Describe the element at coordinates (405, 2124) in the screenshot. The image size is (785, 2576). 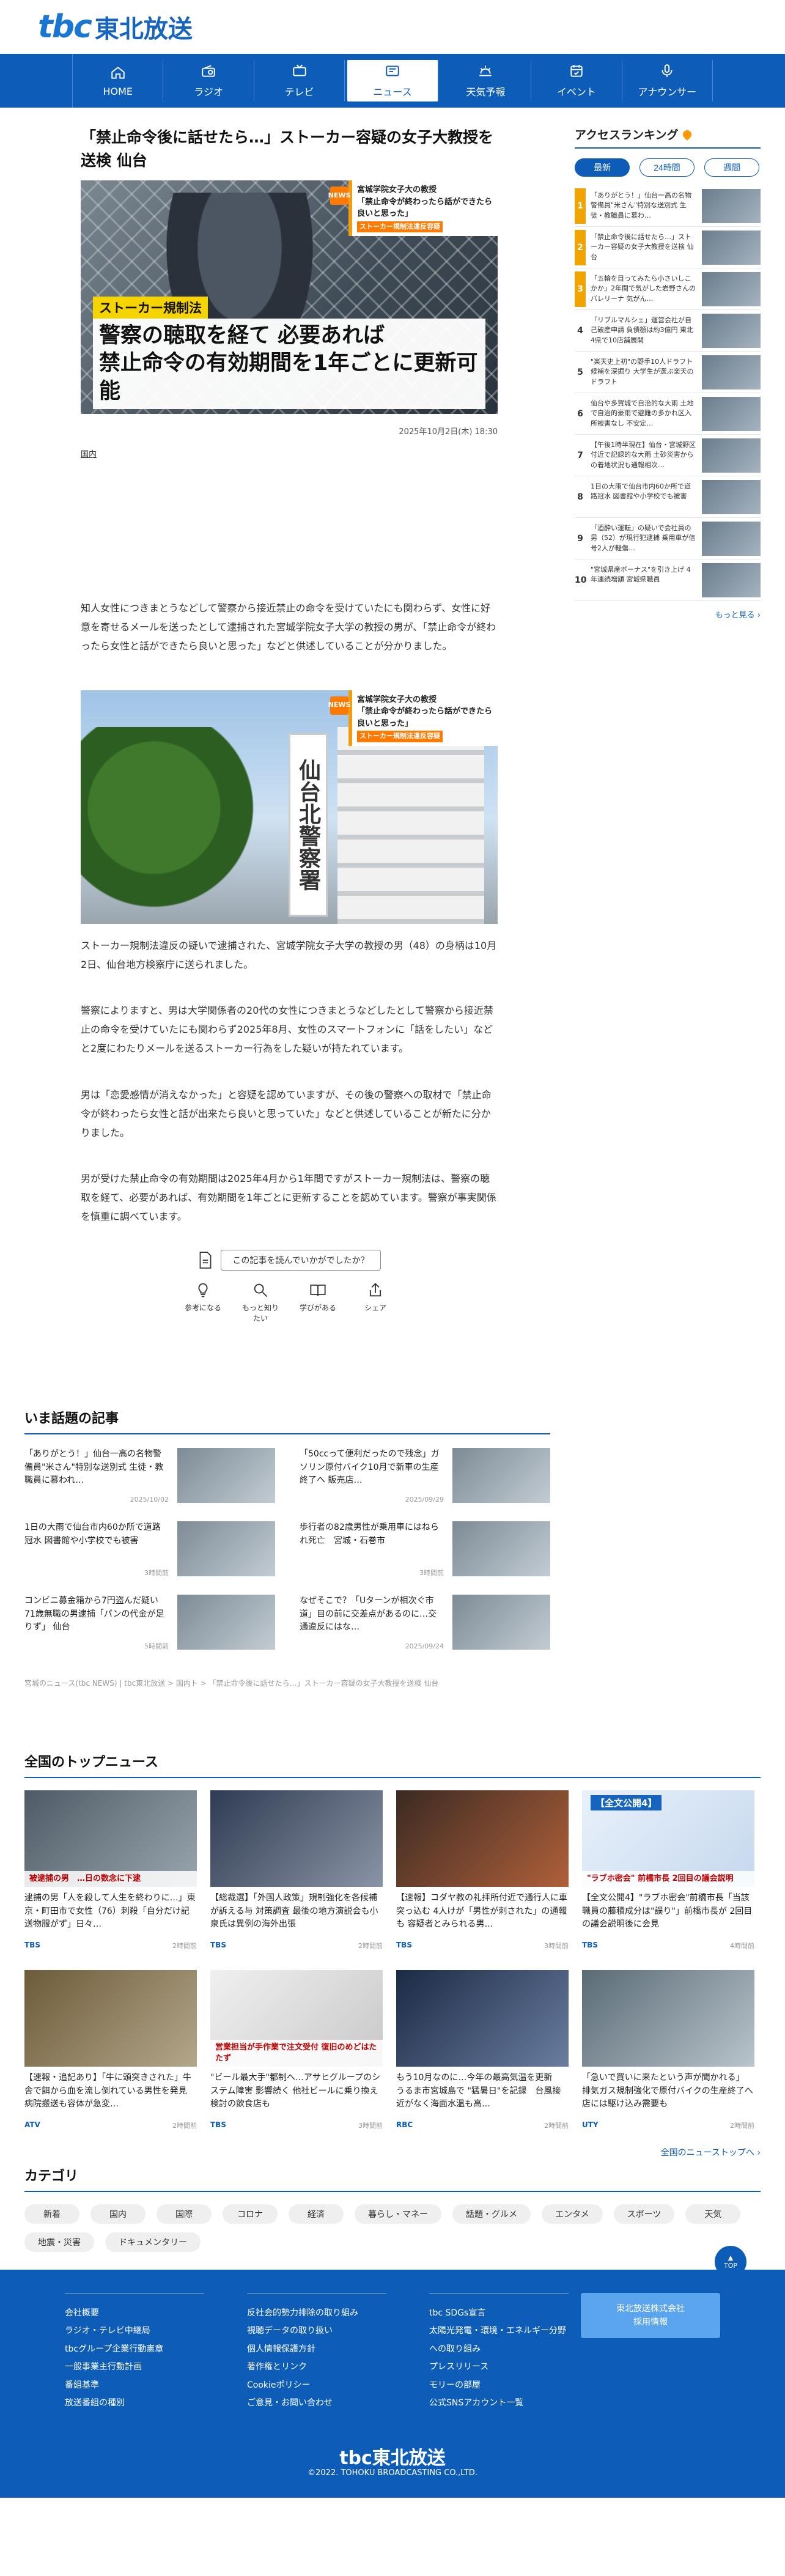
I see `news-source: RBC` at that location.